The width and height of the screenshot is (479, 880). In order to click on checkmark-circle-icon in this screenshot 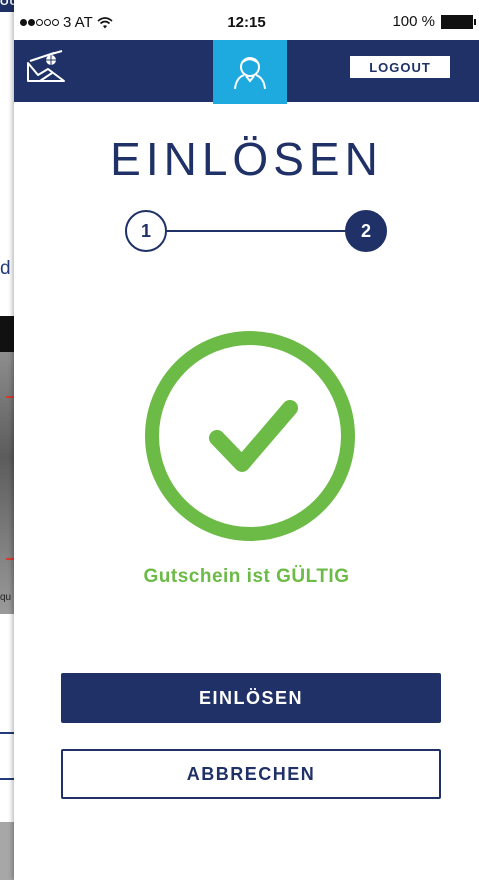, I will do `click(250, 436)`.